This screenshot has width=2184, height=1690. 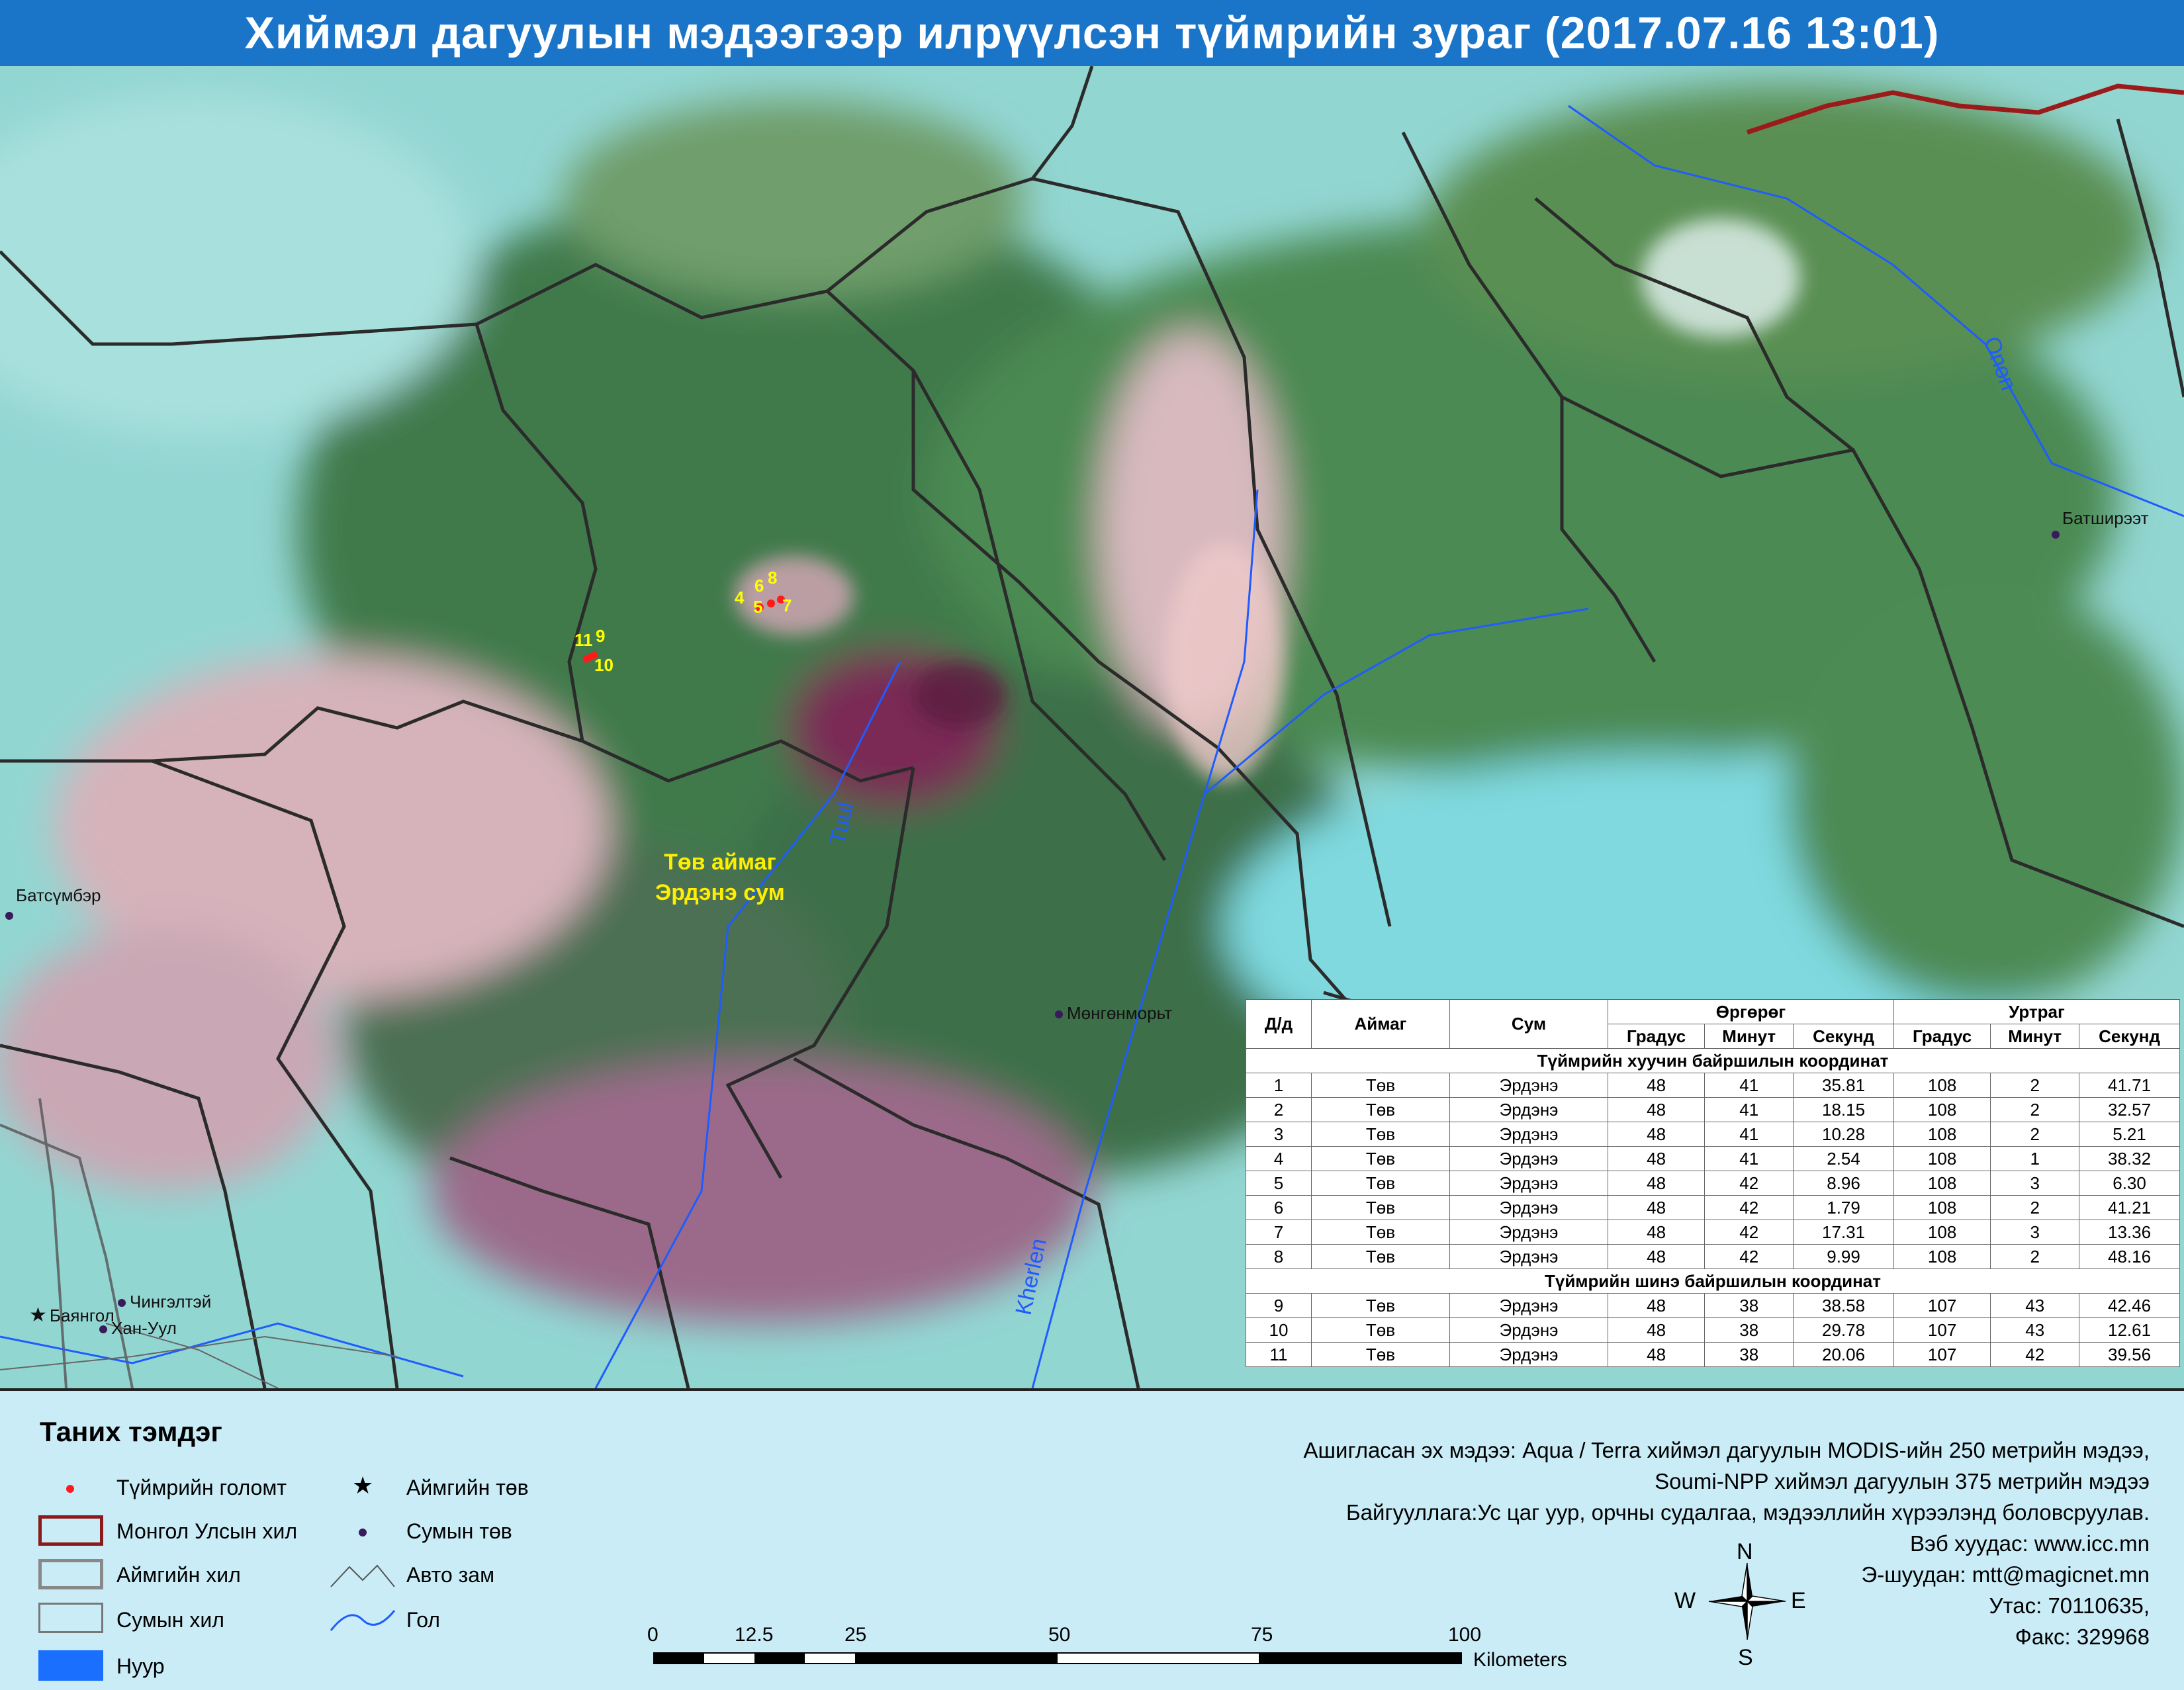 What do you see at coordinates (363, 1620) in the screenshot?
I see `river-icon` at bounding box center [363, 1620].